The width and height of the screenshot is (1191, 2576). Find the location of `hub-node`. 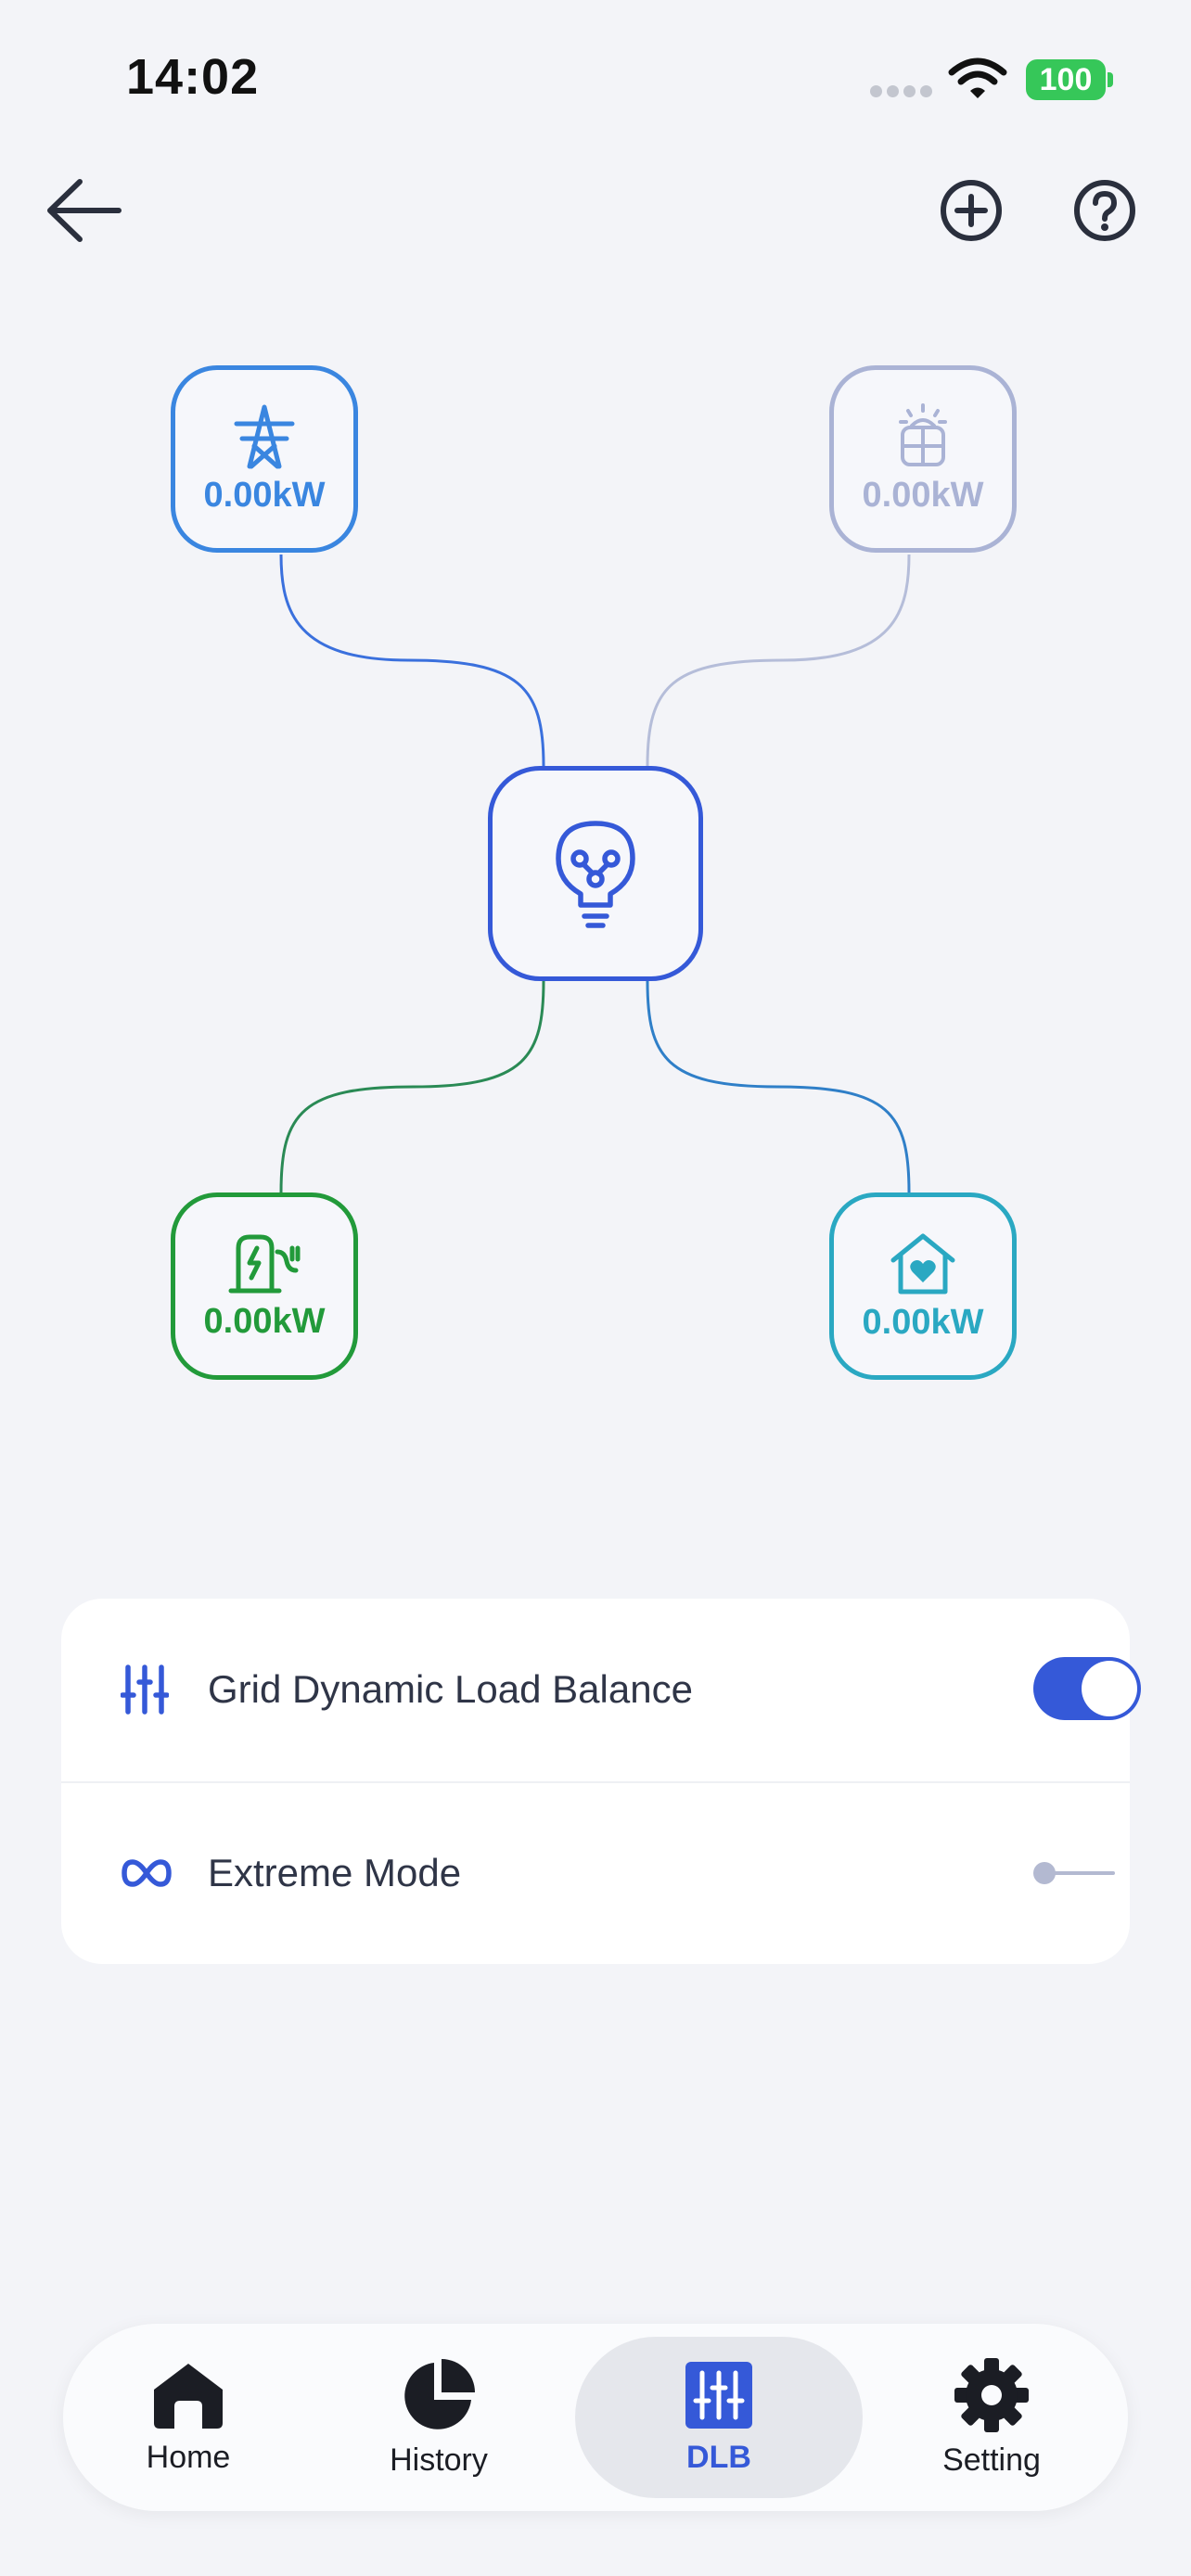

hub-node is located at coordinates (595, 873).